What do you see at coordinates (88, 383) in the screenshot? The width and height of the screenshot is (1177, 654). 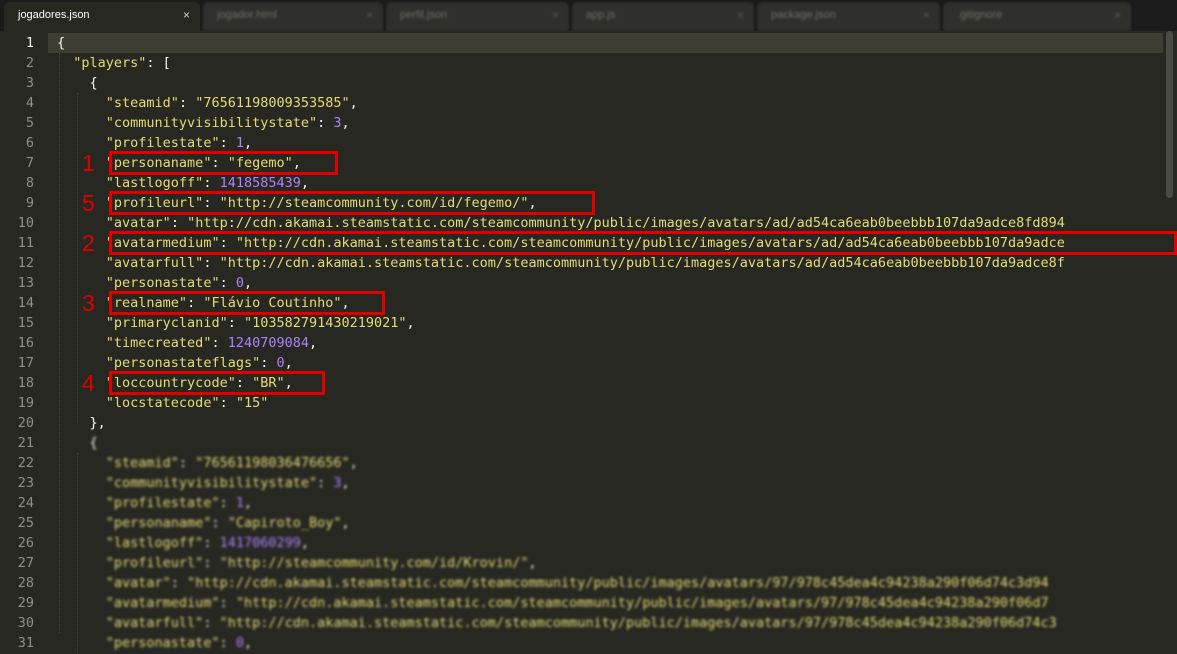 I see `annotation-number: 4` at bounding box center [88, 383].